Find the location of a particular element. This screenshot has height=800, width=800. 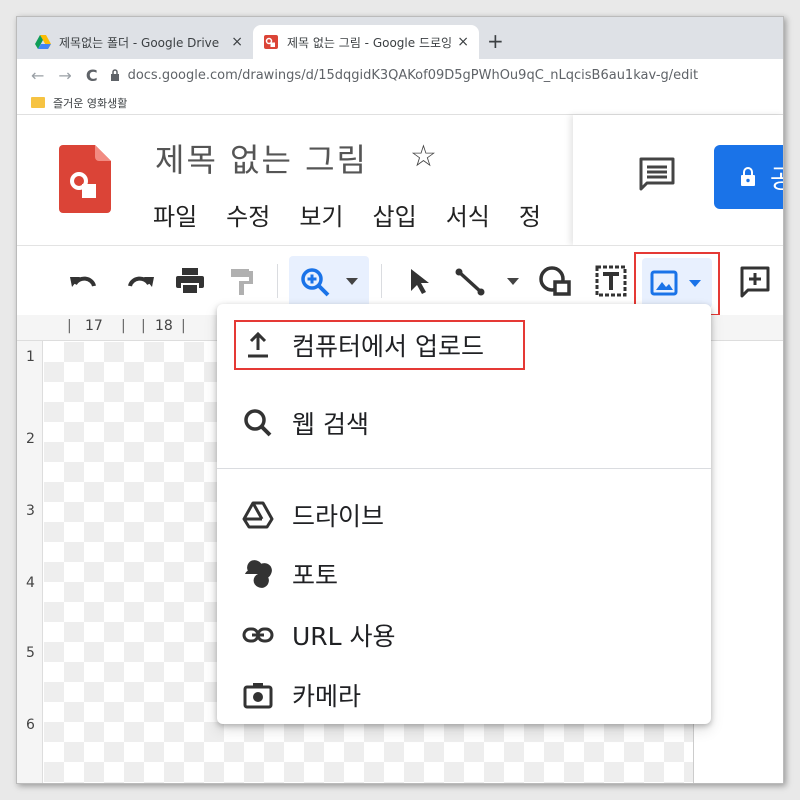

paint-format-icon is located at coordinates (242, 281).